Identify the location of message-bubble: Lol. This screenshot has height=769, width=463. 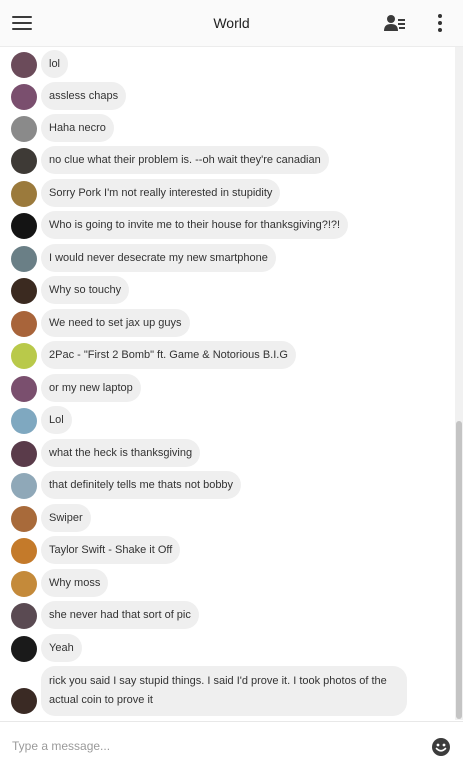
(56, 420).